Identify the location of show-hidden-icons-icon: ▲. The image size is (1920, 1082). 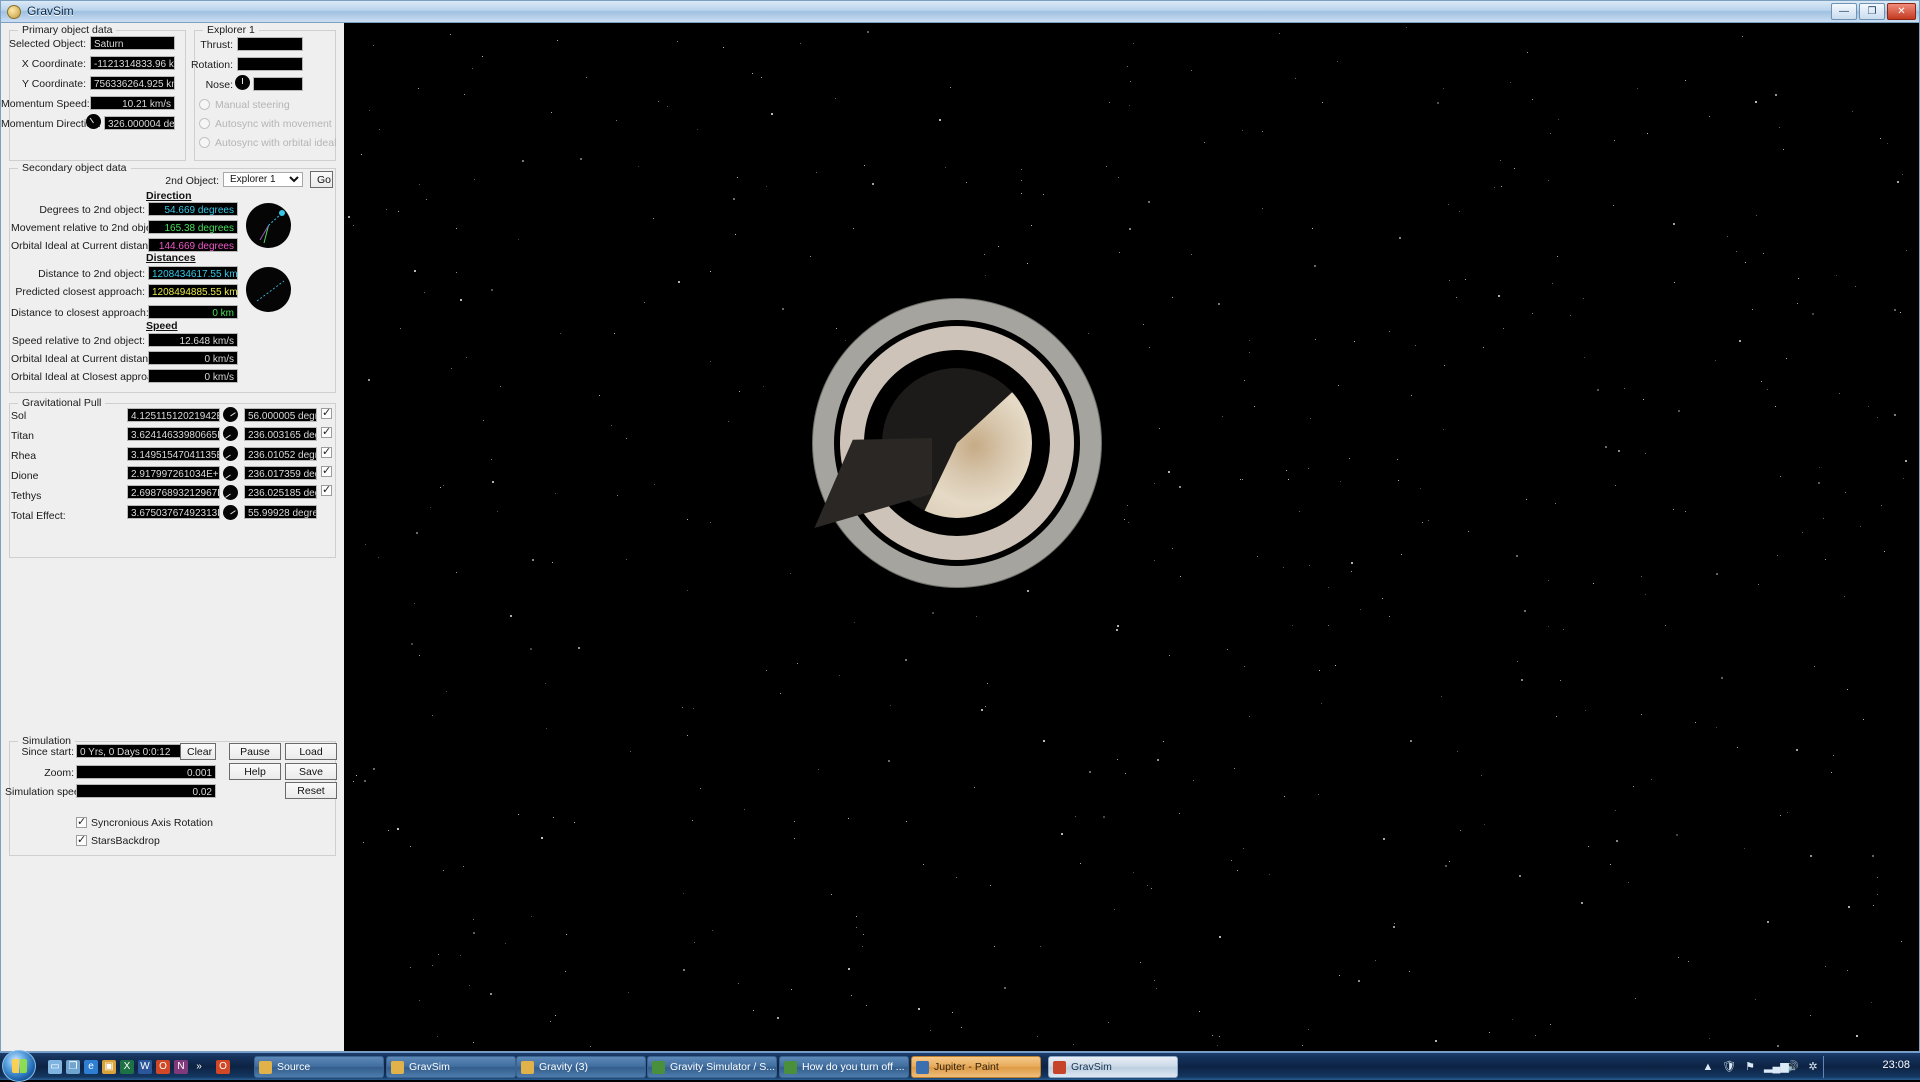
(1708, 1067).